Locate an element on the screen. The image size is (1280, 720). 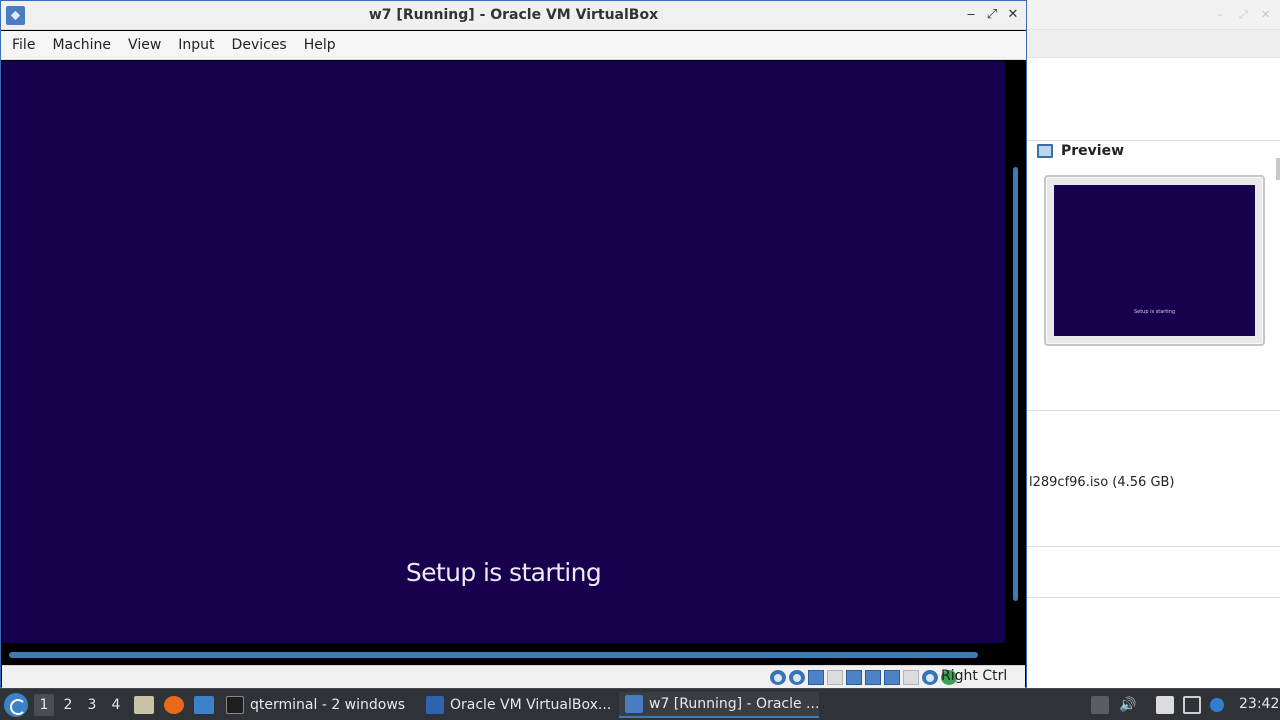
usb-icon is located at coordinates (854, 677).